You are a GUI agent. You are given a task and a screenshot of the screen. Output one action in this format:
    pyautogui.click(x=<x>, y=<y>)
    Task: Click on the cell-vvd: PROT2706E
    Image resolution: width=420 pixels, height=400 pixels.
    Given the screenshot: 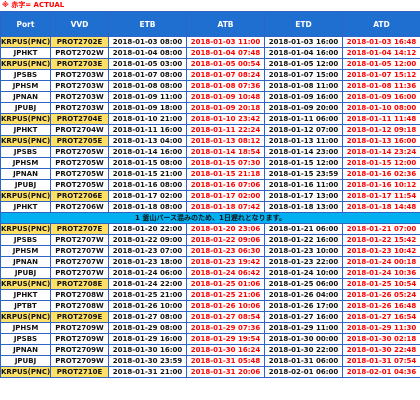 What is the action you would take?
    pyautogui.click(x=79, y=196)
    